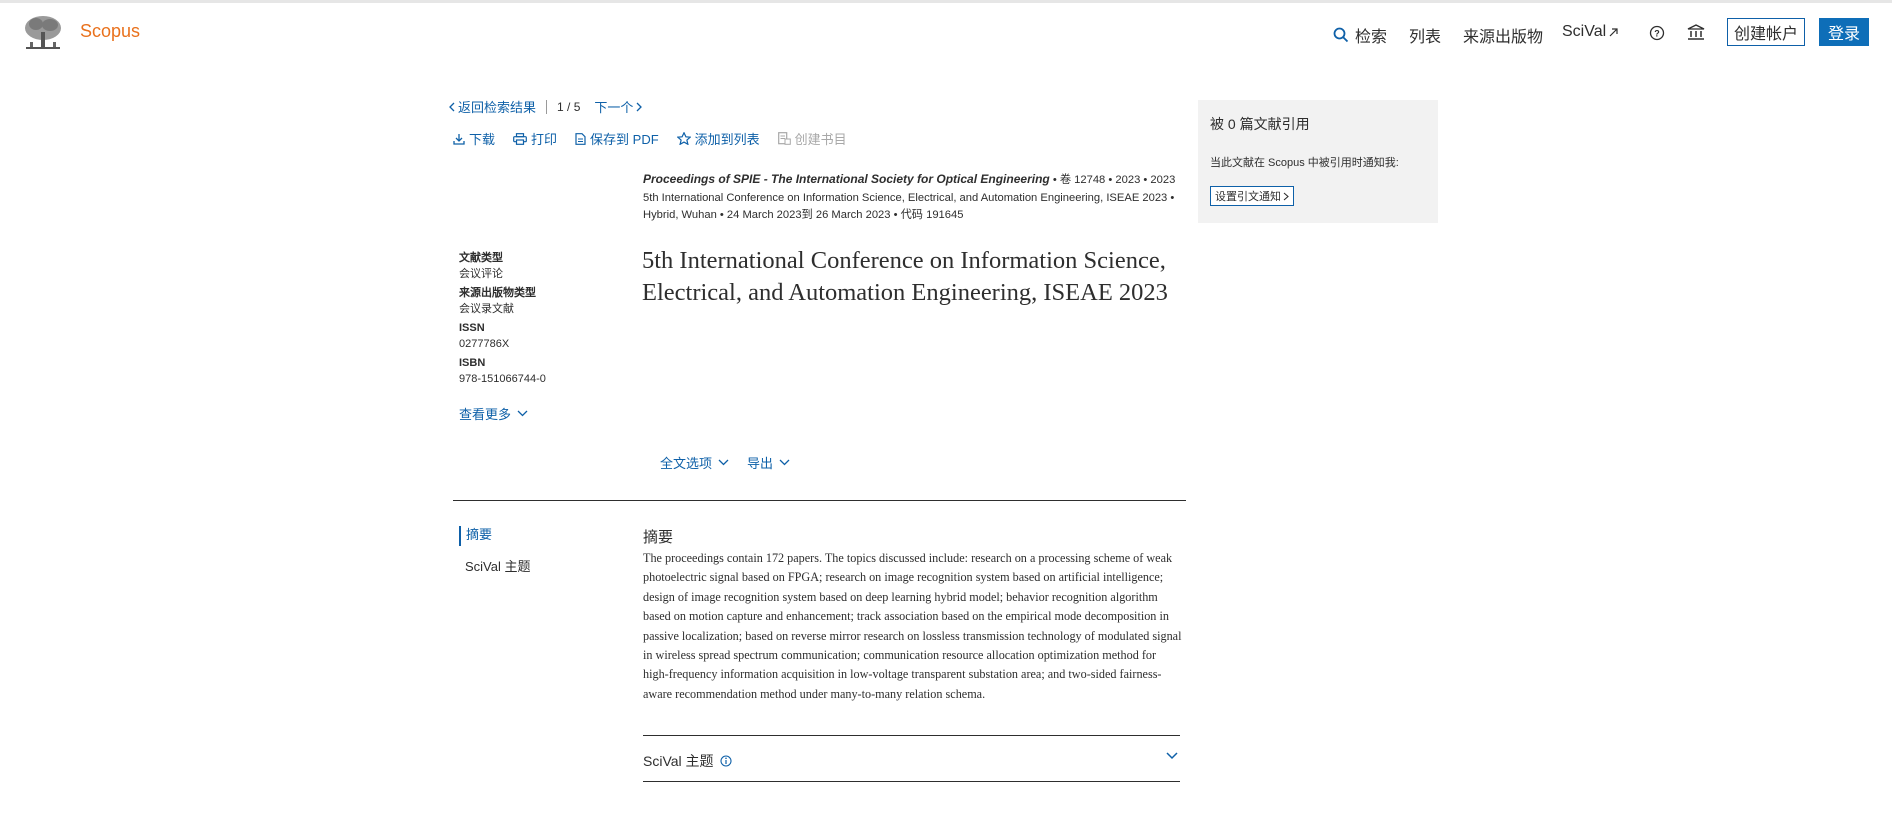 Image resolution: width=1892 pixels, height=839 pixels. What do you see at coordinates (43, 33) in the screenshot?
I see `elsevier-tree-logo` at bounding box center [43, 33].